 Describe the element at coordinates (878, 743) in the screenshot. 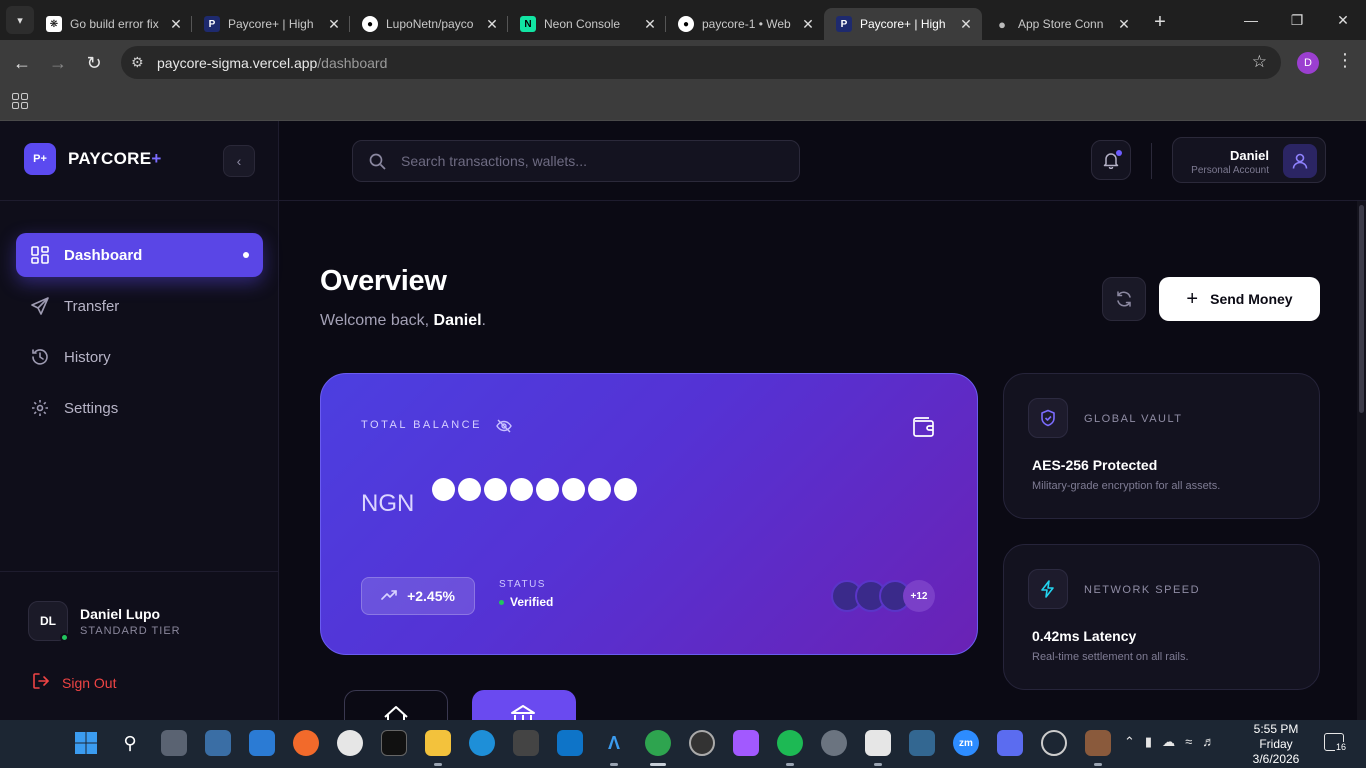

I see `slack-icon` at that location.